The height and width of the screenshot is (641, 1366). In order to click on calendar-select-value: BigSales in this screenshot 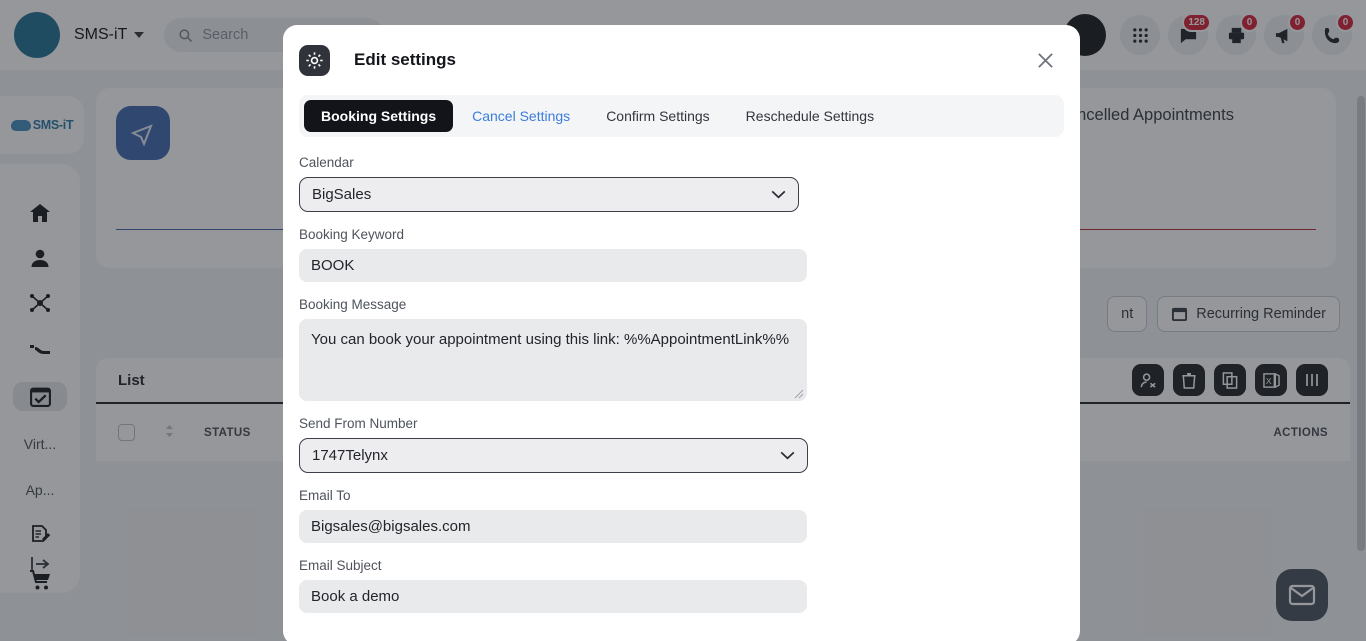, I will do `click(342, 194)`.